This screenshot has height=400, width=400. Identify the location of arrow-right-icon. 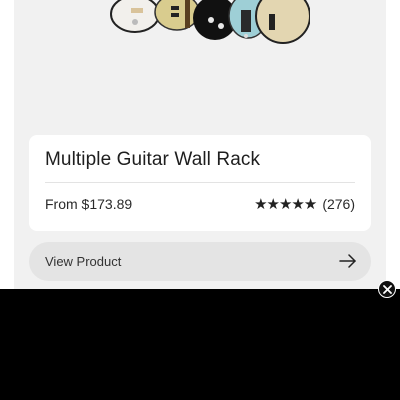
(347, 261).